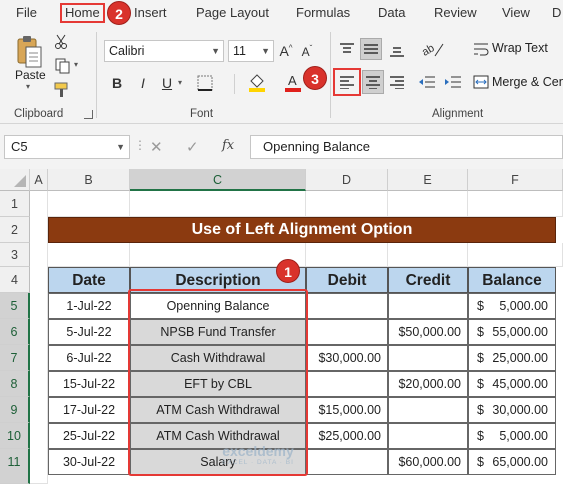 The height and width of the screenshot is (484, 563). I want to click on format-painter-button, so click(62, 90).